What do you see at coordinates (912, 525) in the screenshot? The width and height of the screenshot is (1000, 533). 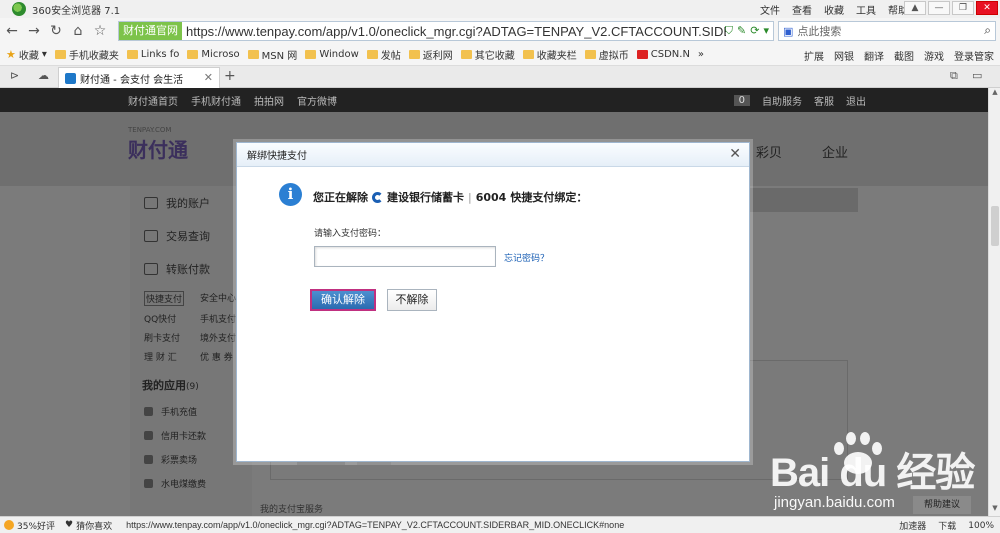 I see `accelerator-button: 加速器` at bounding box center [912, 525].